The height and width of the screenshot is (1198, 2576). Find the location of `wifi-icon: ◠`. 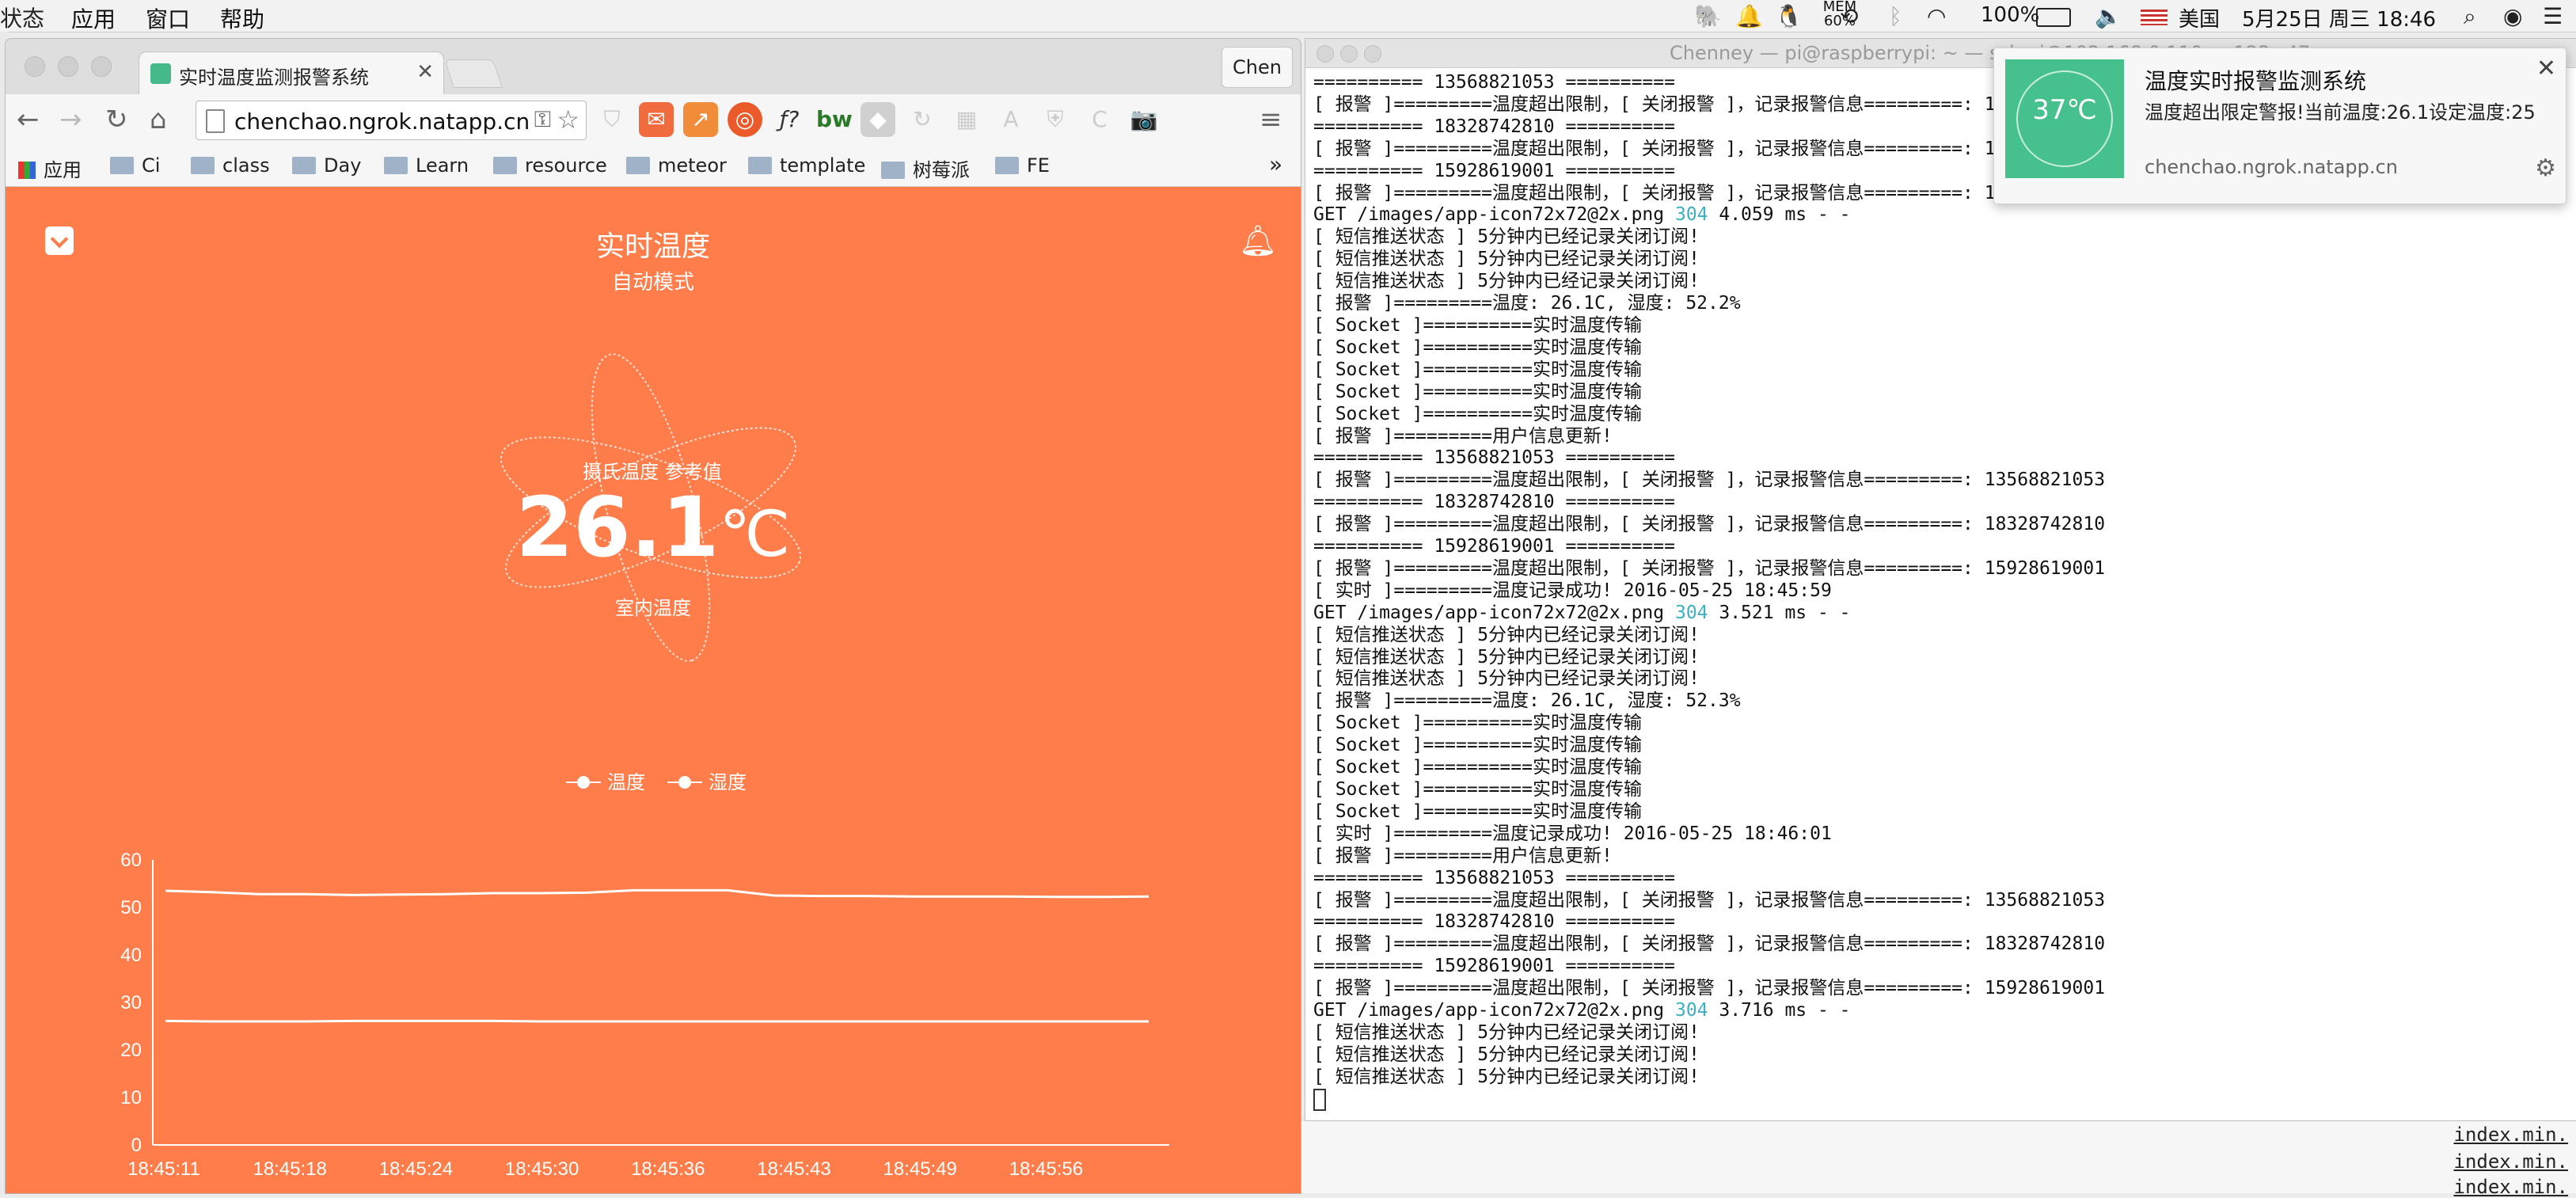

wifi-icon: ◠ is located at coordinates (1936, 16).